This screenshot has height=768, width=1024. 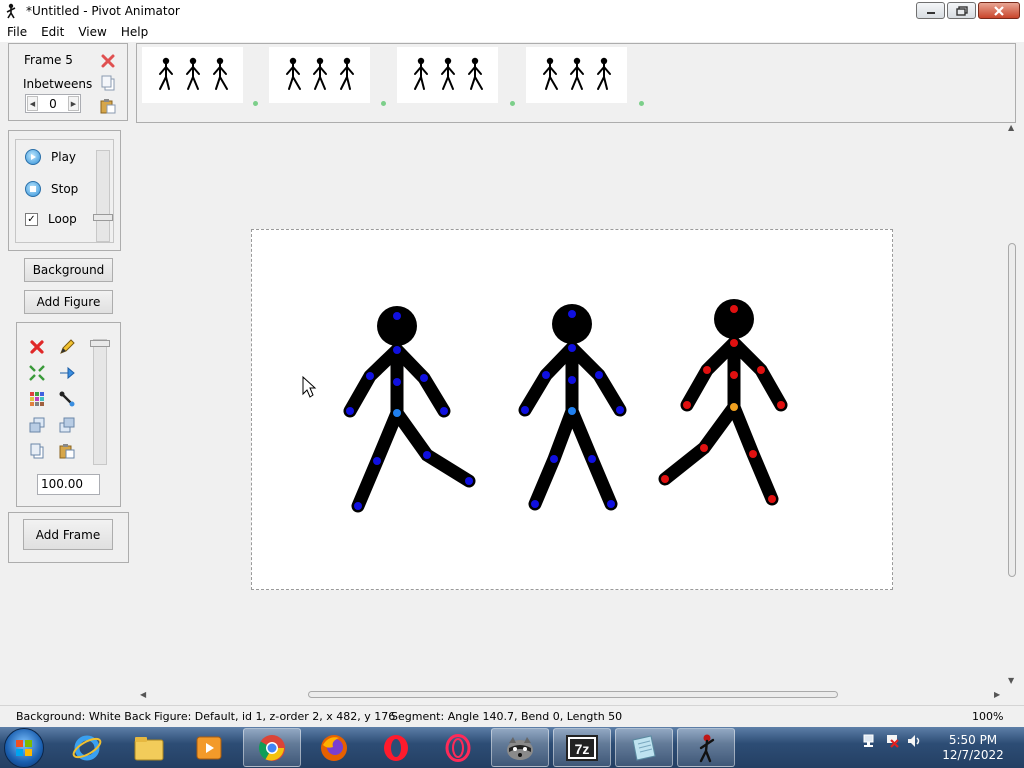 What do you see at coordinates (103, 217) in the screenshot?
I see `speed-slider-thumb` at bounding box center [103, 217].